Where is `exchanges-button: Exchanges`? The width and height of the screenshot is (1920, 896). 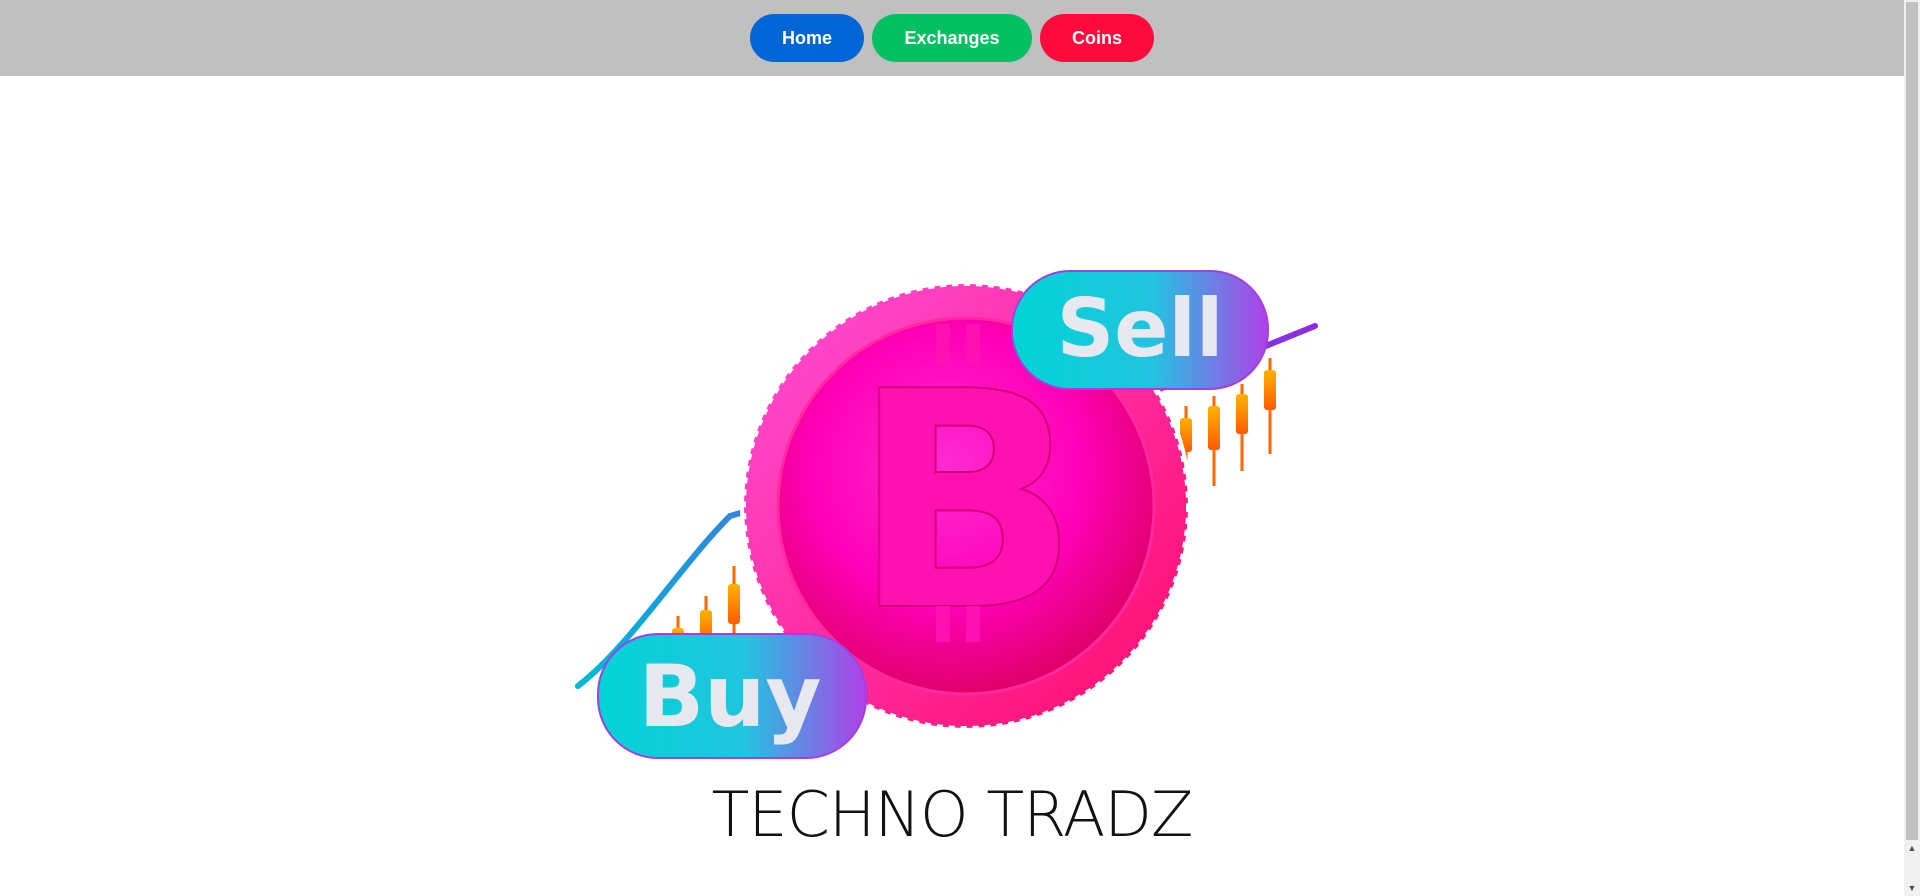 exchanges-button: Exchanges is located at coordinates (952, 38).